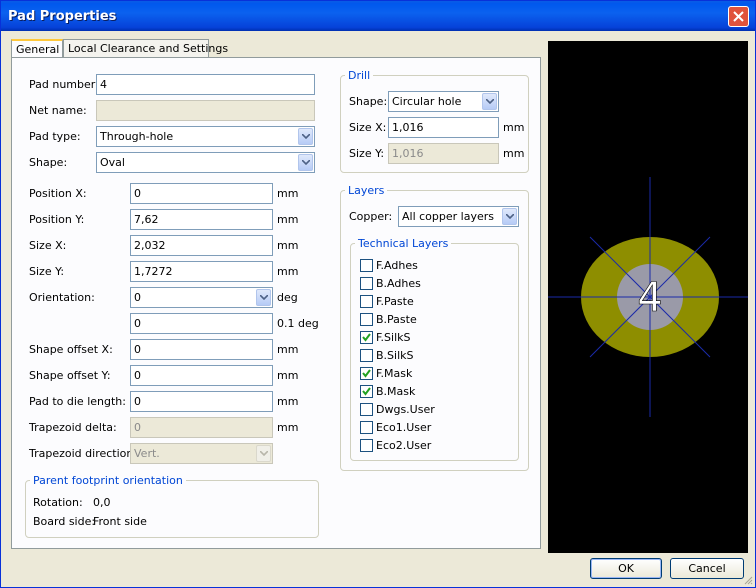 Image resolution: width=756 pixels, height=588 pixels. I want to click on size-x-label: Size X:, so click(48, 245).